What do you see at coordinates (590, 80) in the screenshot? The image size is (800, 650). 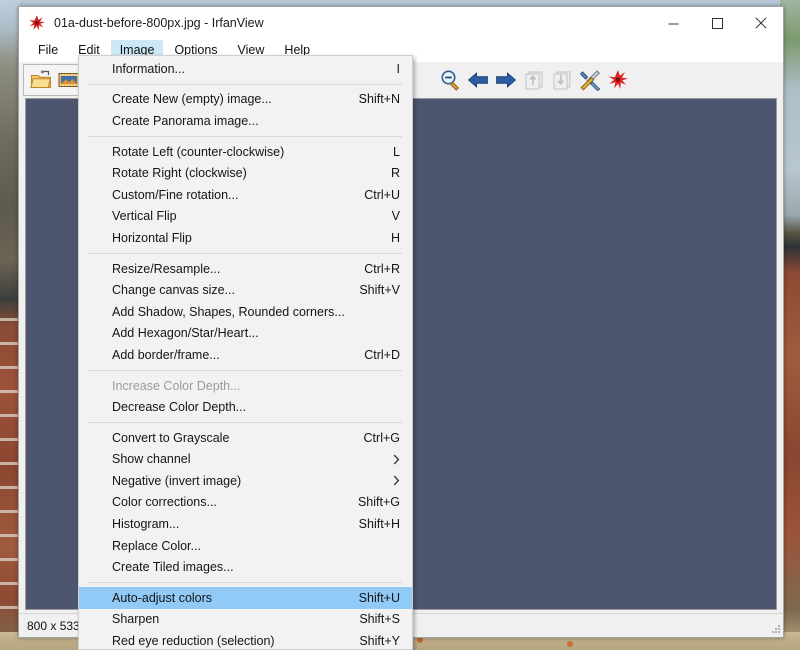 I see `options-tools-icon` at bounding box center [590, 80].